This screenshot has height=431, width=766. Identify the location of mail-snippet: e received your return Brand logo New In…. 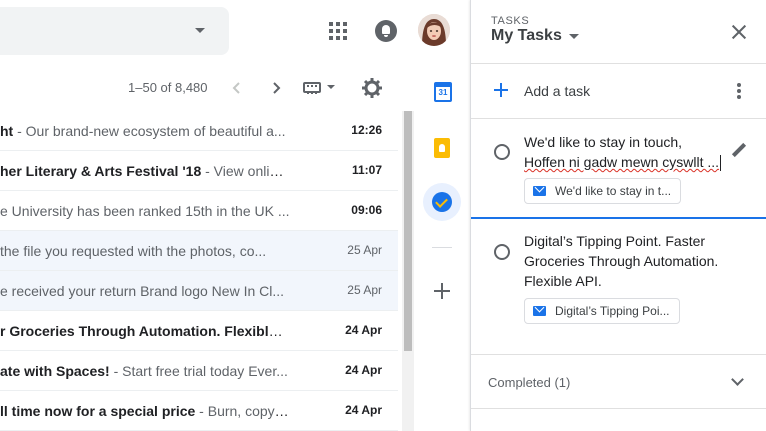
(142, 291).